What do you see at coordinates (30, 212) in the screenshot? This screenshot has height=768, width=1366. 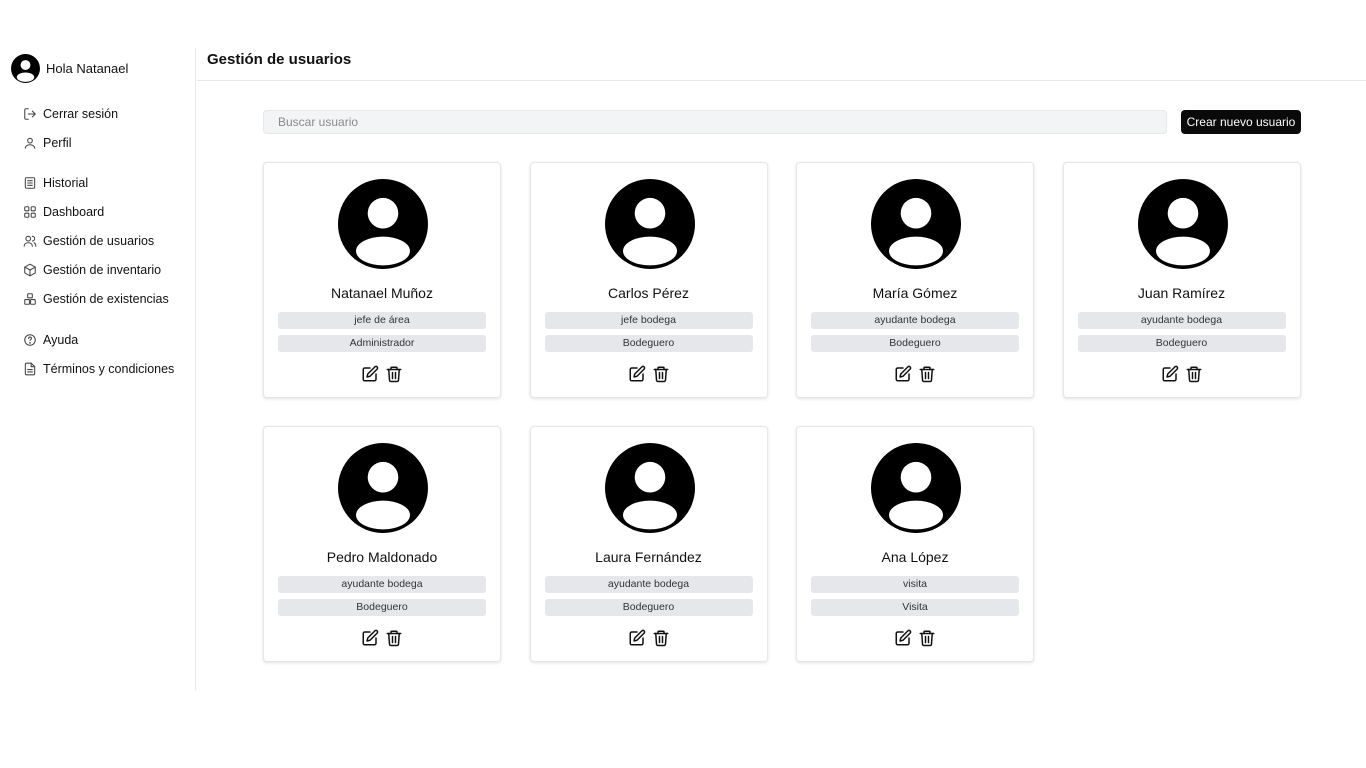 I see `grid-icon` at bounding box center [30, 212].